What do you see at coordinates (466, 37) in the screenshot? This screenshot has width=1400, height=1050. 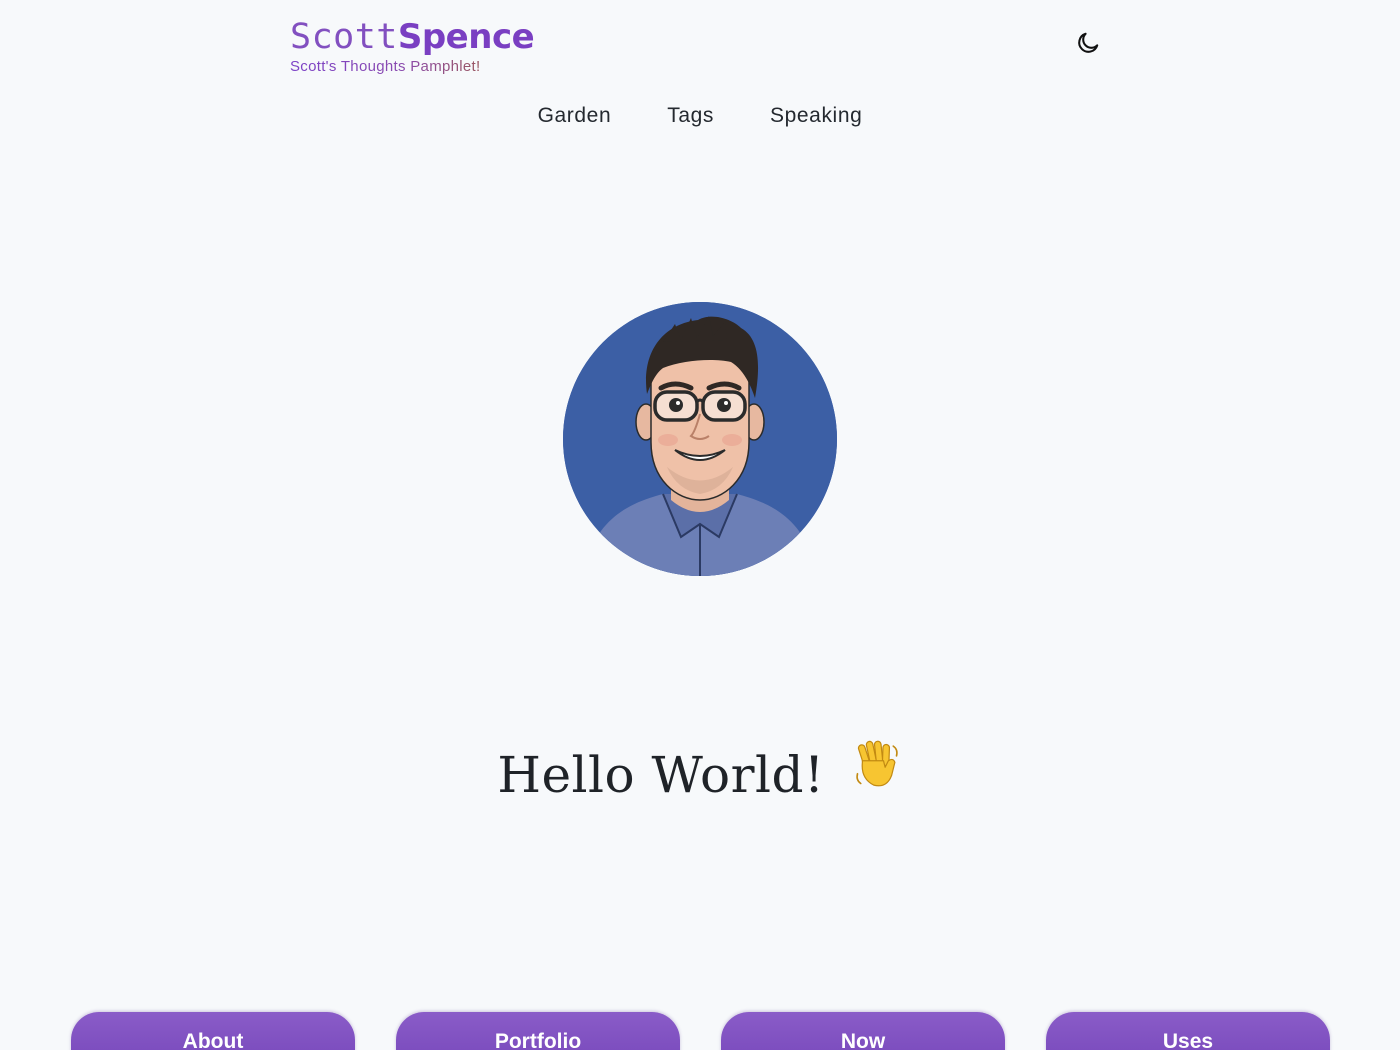 I see `logo-last-name: Spence` at bounding box center [466, 37].